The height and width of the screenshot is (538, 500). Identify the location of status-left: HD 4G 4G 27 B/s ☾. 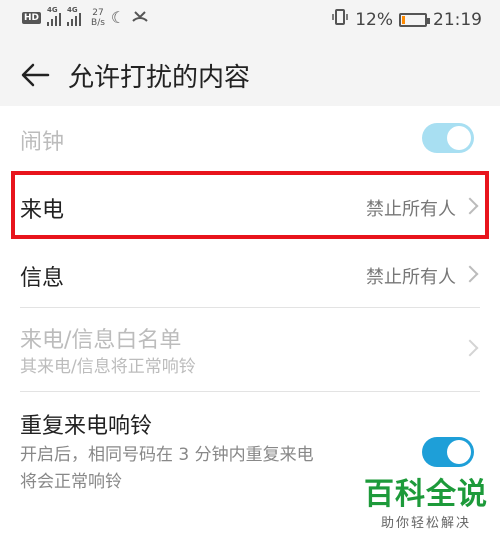
(85, 17).